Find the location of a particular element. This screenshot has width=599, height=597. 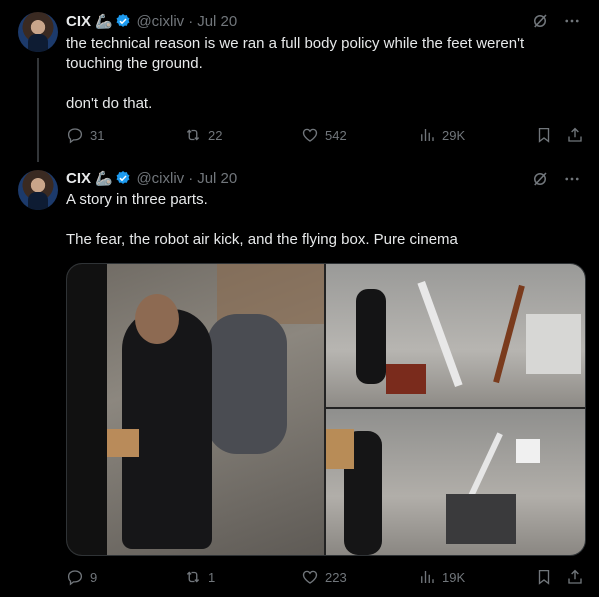

tweet-text-line: don't do that. is located at coordinates (109, 103).